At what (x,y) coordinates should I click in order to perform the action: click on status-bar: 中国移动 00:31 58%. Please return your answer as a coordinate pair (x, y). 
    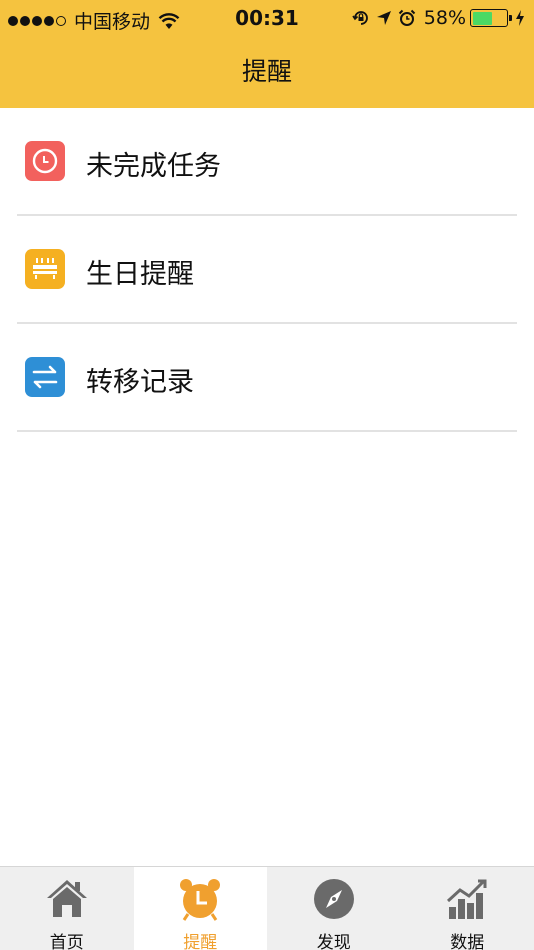
    Looking at the image, I should click on (267, 18).